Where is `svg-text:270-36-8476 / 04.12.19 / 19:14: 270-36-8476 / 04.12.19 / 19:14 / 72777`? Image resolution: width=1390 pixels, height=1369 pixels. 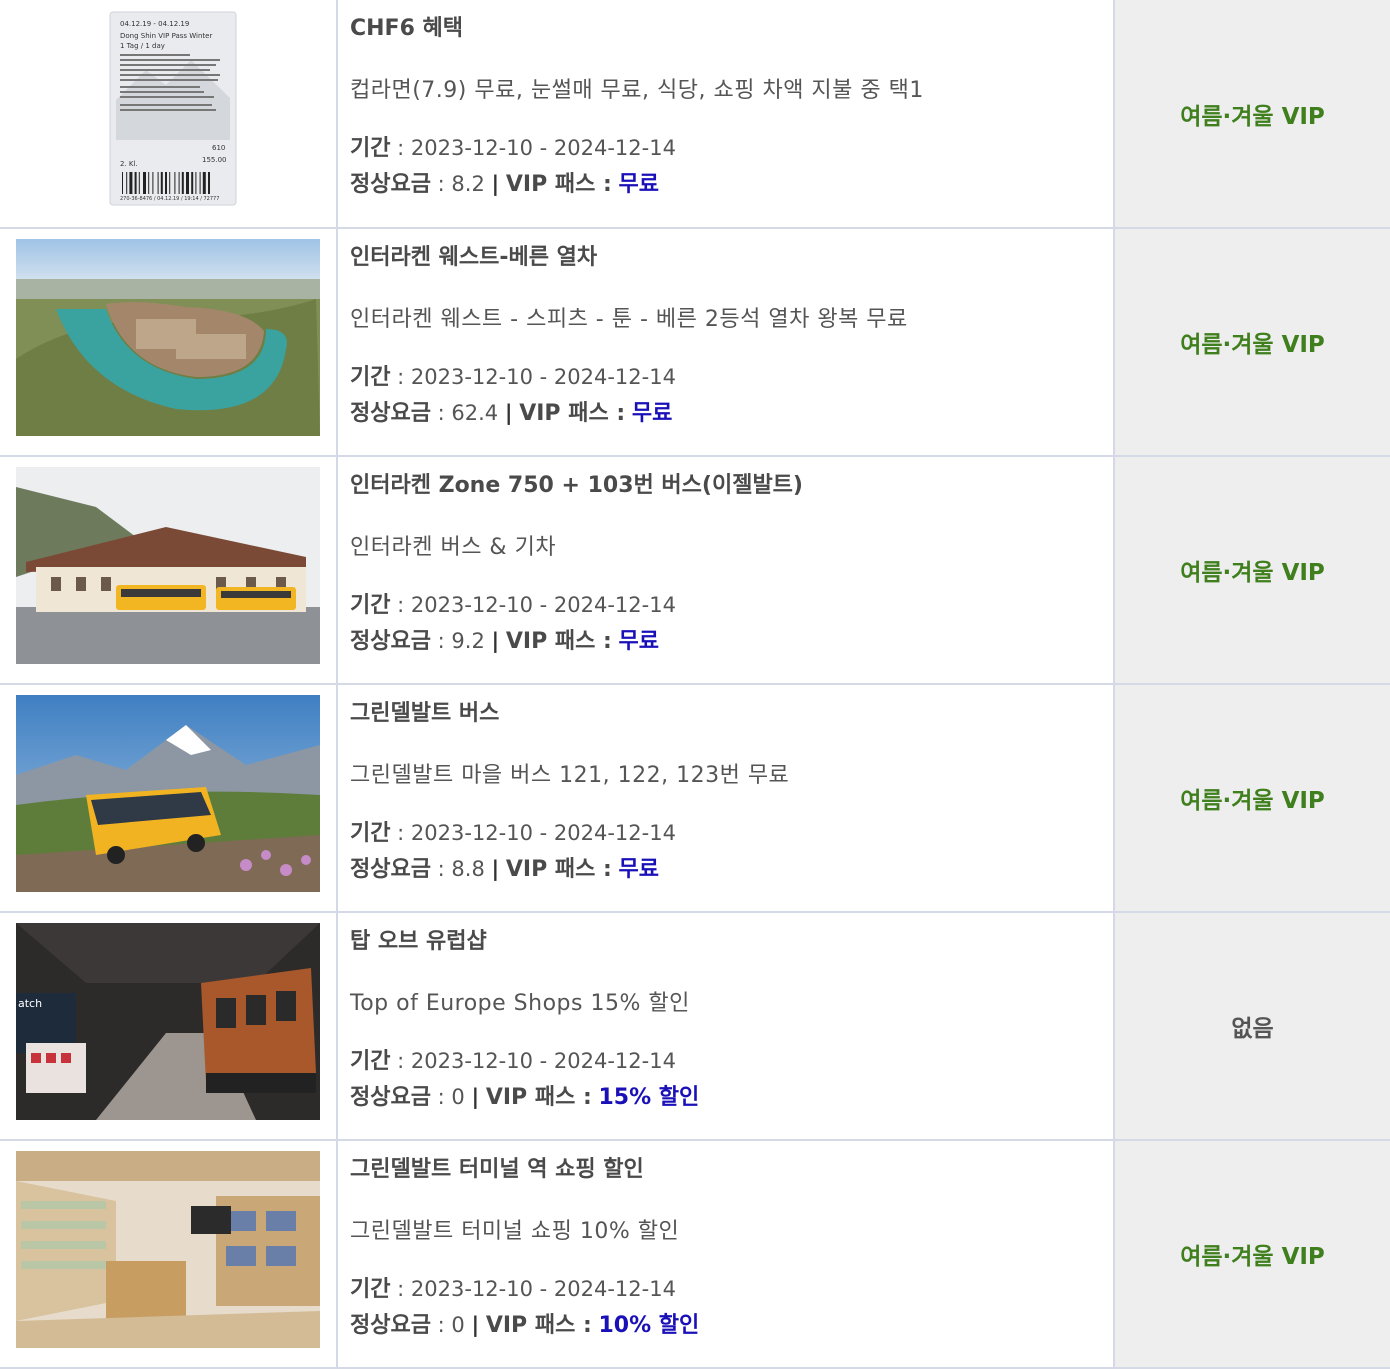
svg-text:270-36-8476 / 04.12.19 / 19:14: 270-36-8476 / 04.12.19 / 19:14 / 72777 is located at coordinates (169, 199).